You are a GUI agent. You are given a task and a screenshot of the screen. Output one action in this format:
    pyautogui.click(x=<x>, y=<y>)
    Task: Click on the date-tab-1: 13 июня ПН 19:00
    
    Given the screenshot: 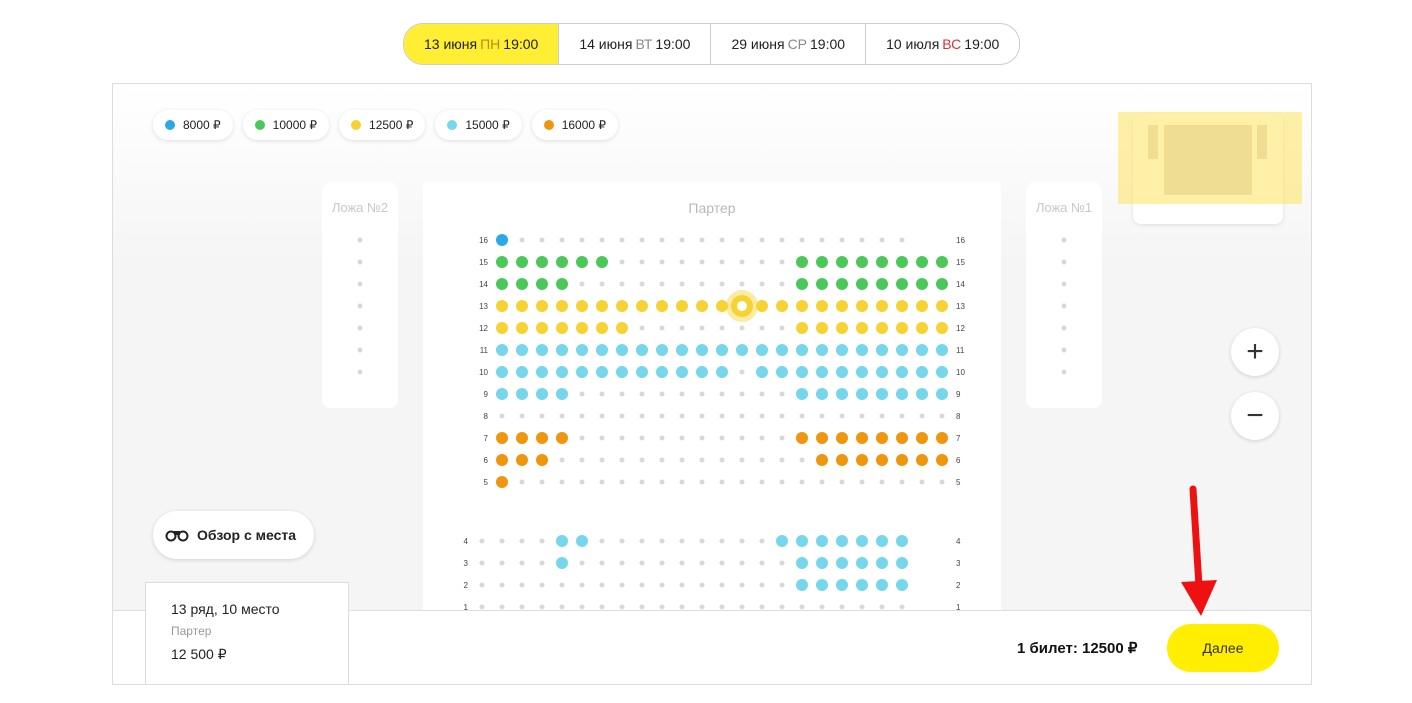 What is the action you would take?
    pyautogui.click(x=481, y=44)
    